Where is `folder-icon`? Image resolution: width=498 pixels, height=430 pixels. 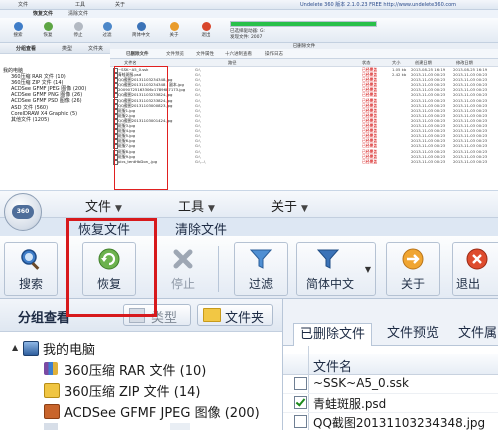
folder-icon is located at coordinates (212, 315).